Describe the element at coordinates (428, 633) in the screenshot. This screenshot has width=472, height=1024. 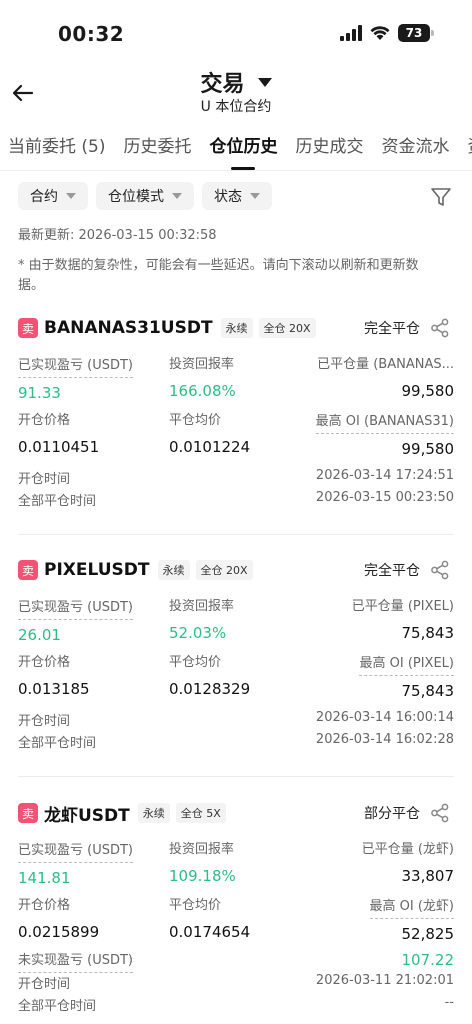
I see `closed-qty-value: 75,843` at that location.